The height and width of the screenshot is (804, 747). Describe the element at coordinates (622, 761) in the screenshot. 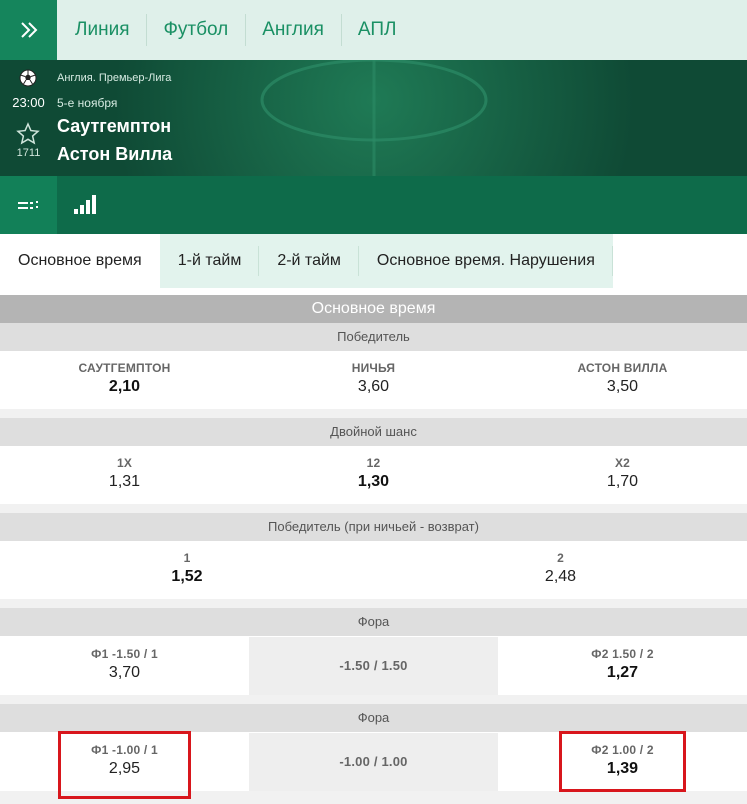

I see `highlight-box-away` at that location.